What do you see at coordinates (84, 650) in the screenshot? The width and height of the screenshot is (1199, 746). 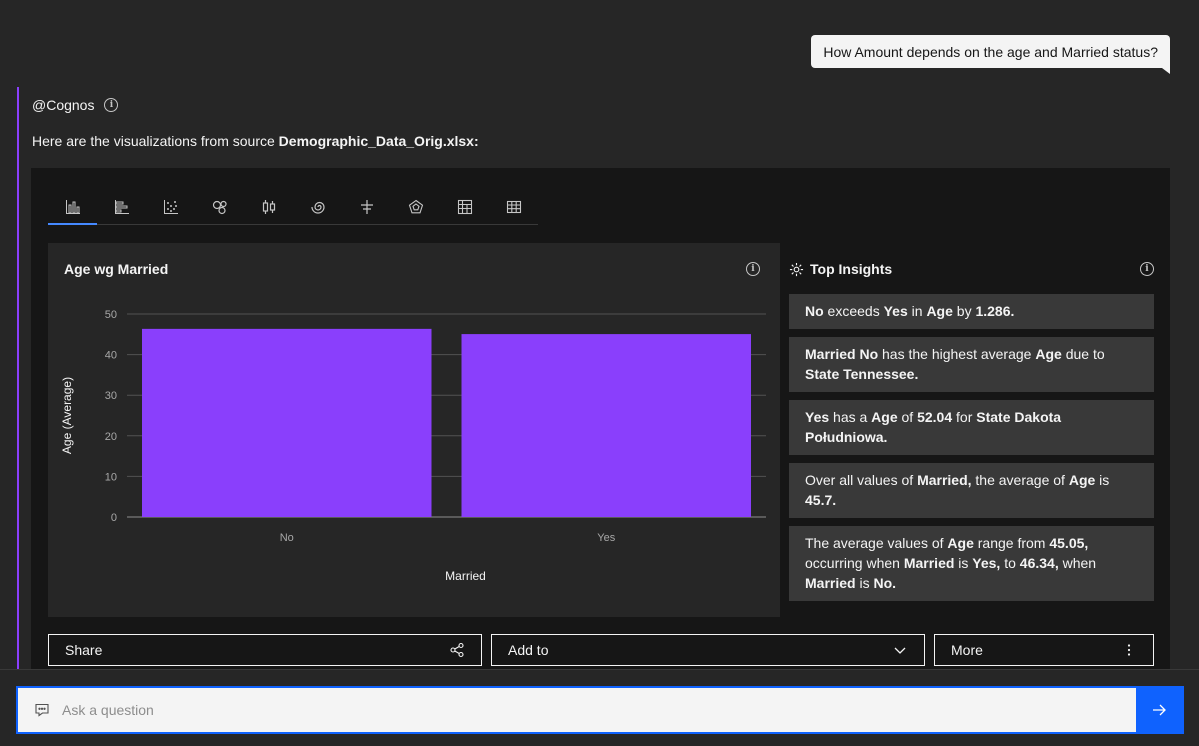 I see `share-label: Share` at bounding box center [84, 650].